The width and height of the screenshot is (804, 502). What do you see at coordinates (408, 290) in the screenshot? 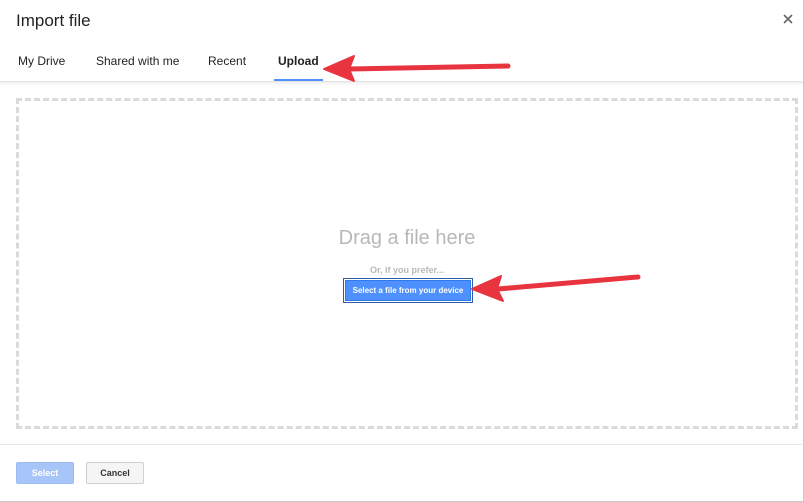
I see `select-file-from-device-button: Select a file from your device` at bounding box center [408, 290].